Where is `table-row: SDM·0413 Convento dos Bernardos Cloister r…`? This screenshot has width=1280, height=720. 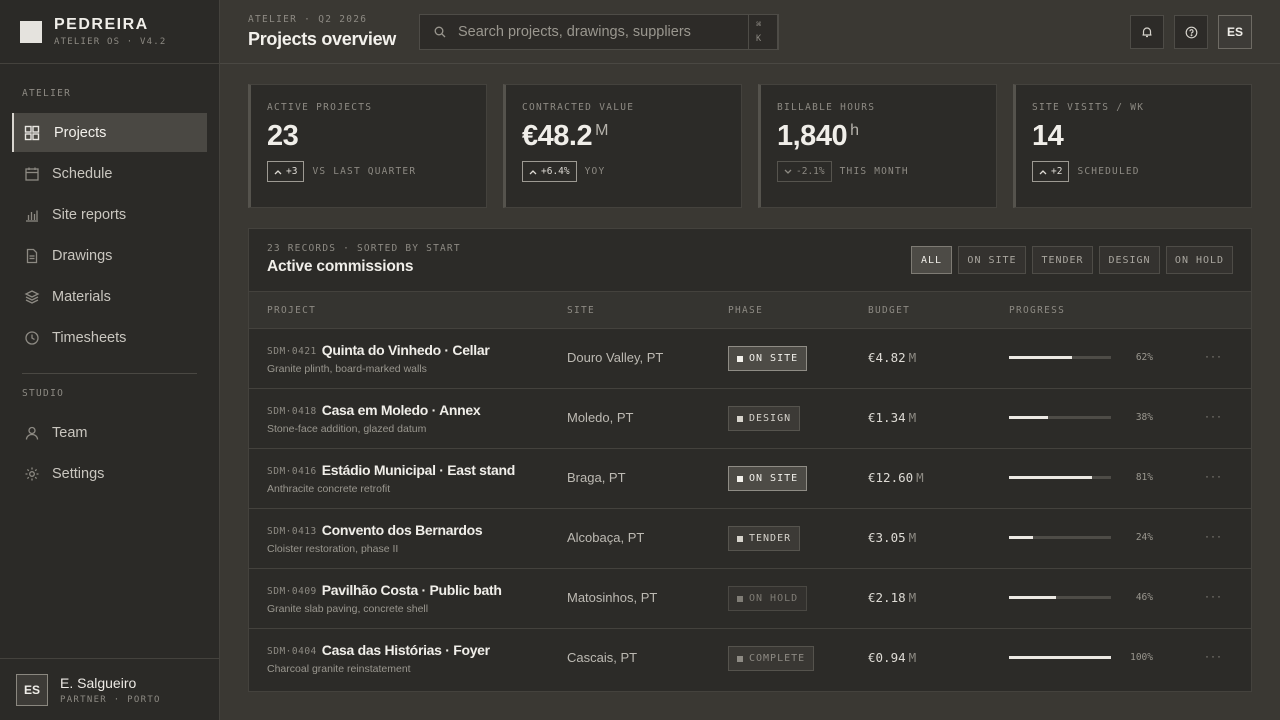 table-row: SDM·0413 Convento dos Bernardos Cloister r… is located at coordinates (750, 539).